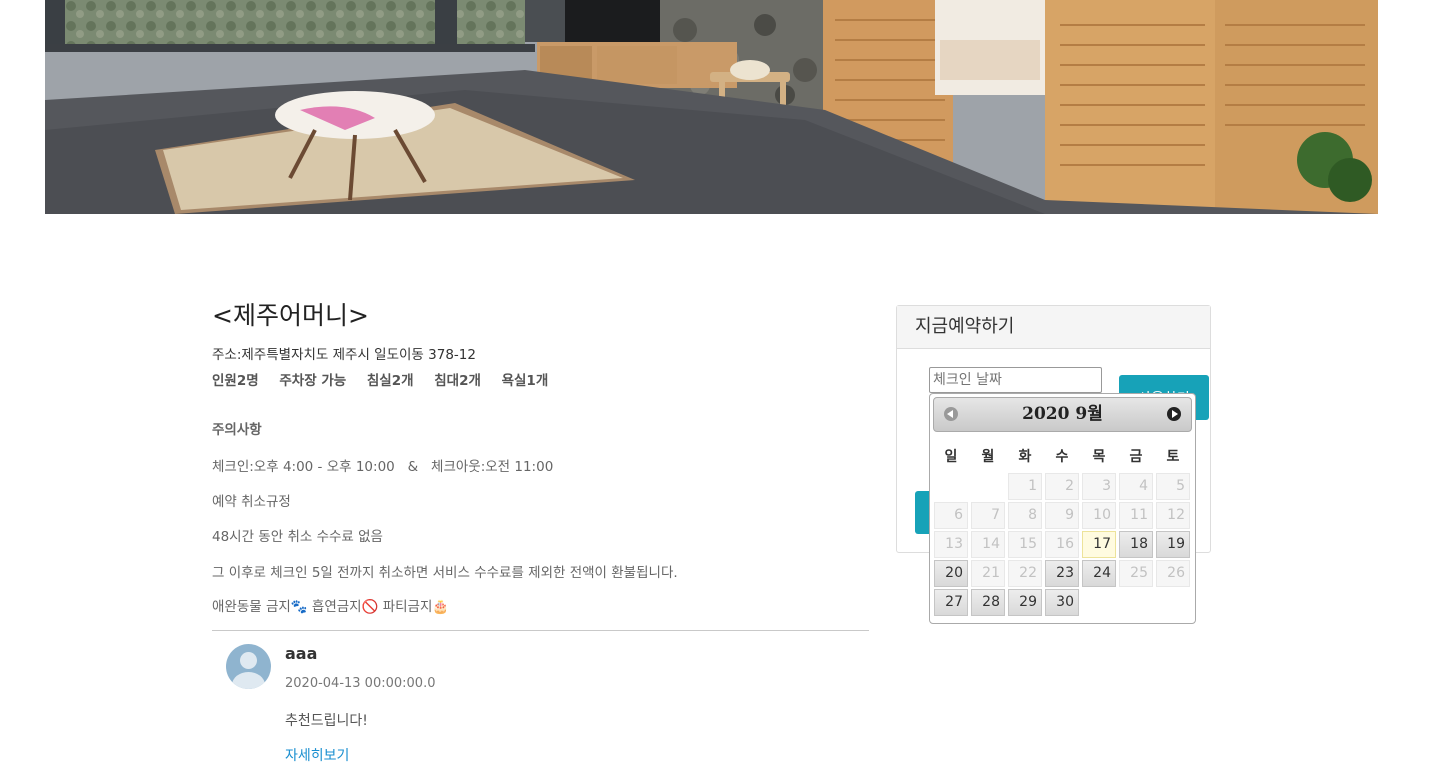 The image size is (1433, 777). Describe the element at coordinates (360, 683) in the screenshot. I see `review-date: 2020-04-13 00:00:00.0` at that location.